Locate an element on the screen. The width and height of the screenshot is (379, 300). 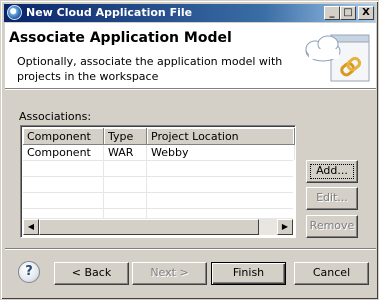
page-title: Associate Application Model is located at coordinates (120, 38).